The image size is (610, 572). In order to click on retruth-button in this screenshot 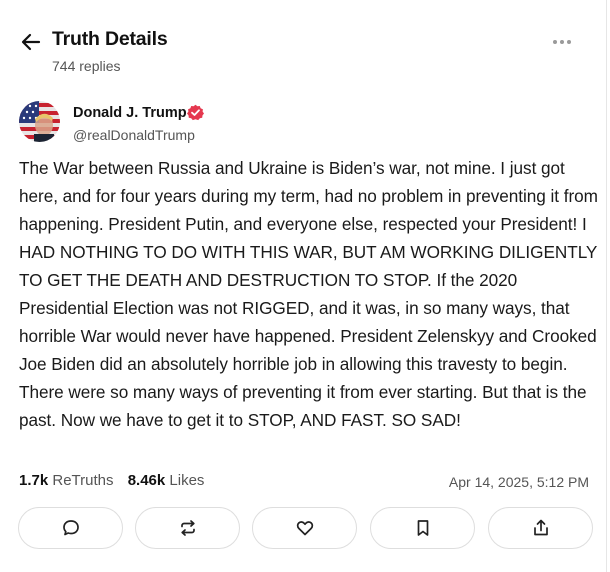, I will do `click(187, 528)`.